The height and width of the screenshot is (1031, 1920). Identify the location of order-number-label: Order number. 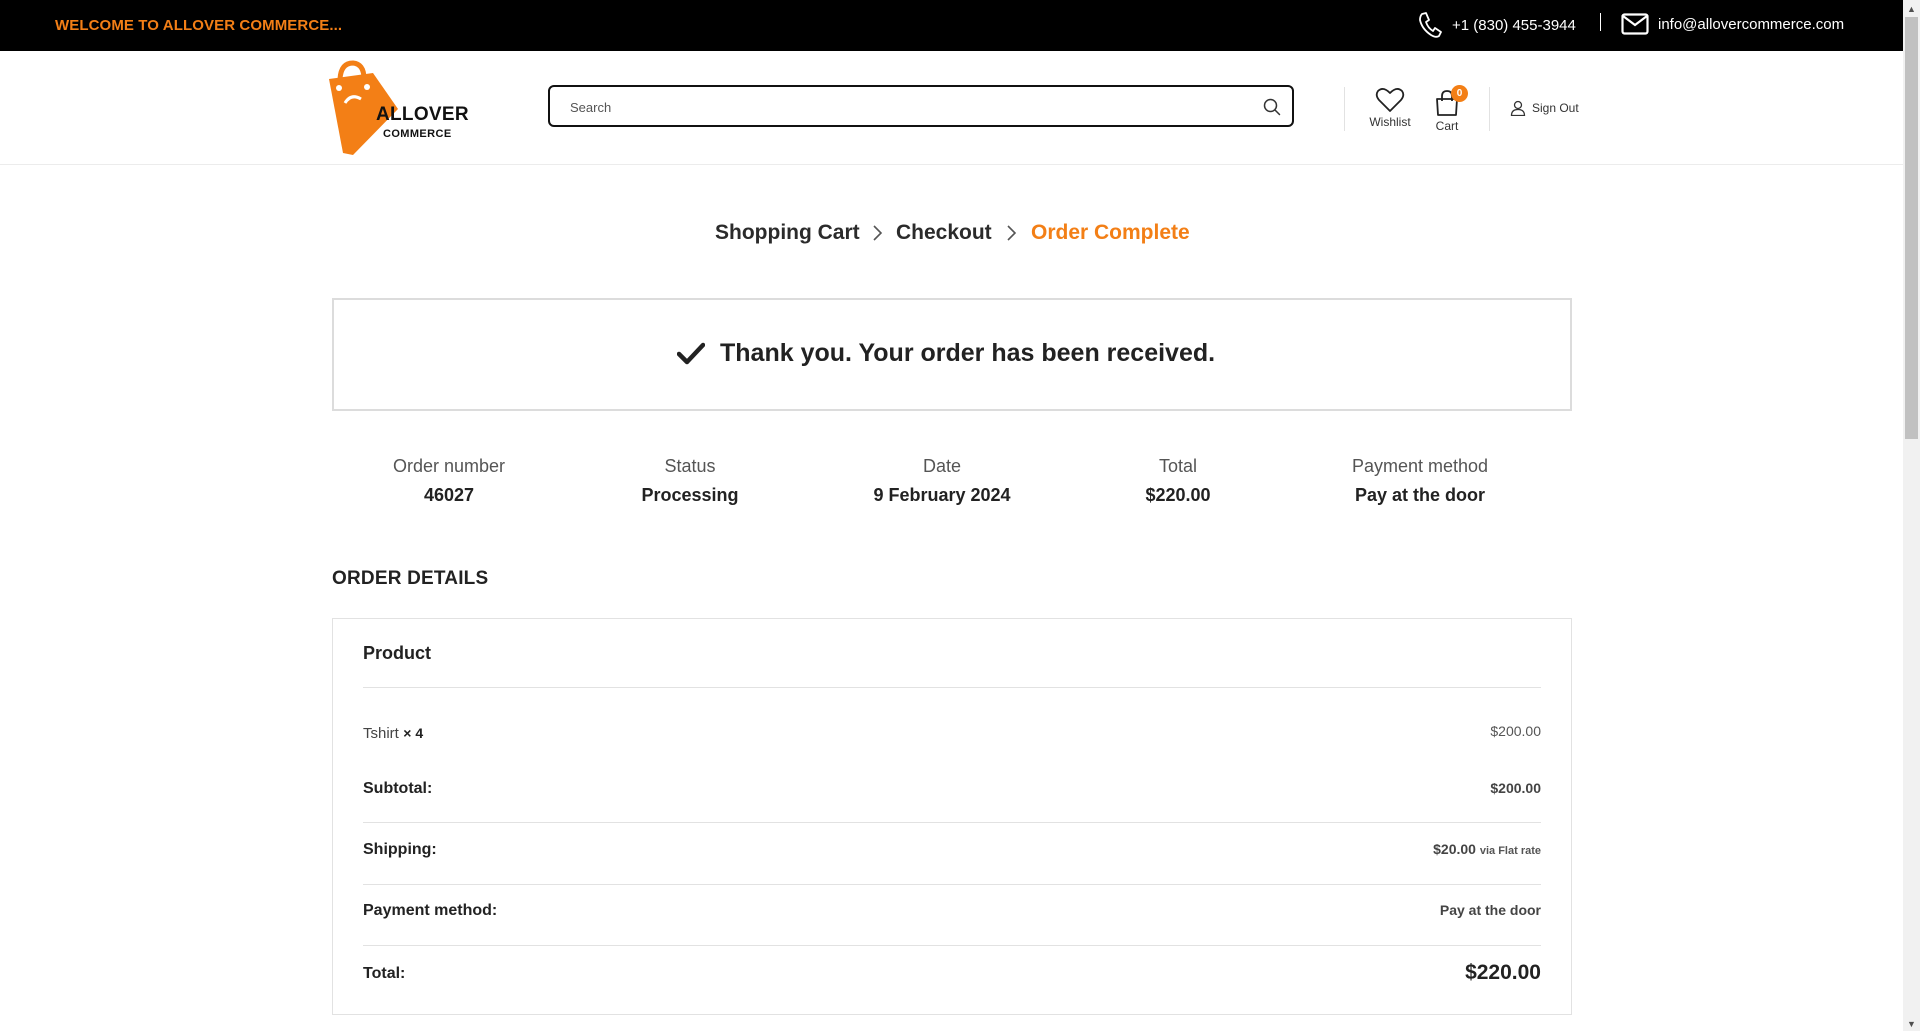
(449, 466).